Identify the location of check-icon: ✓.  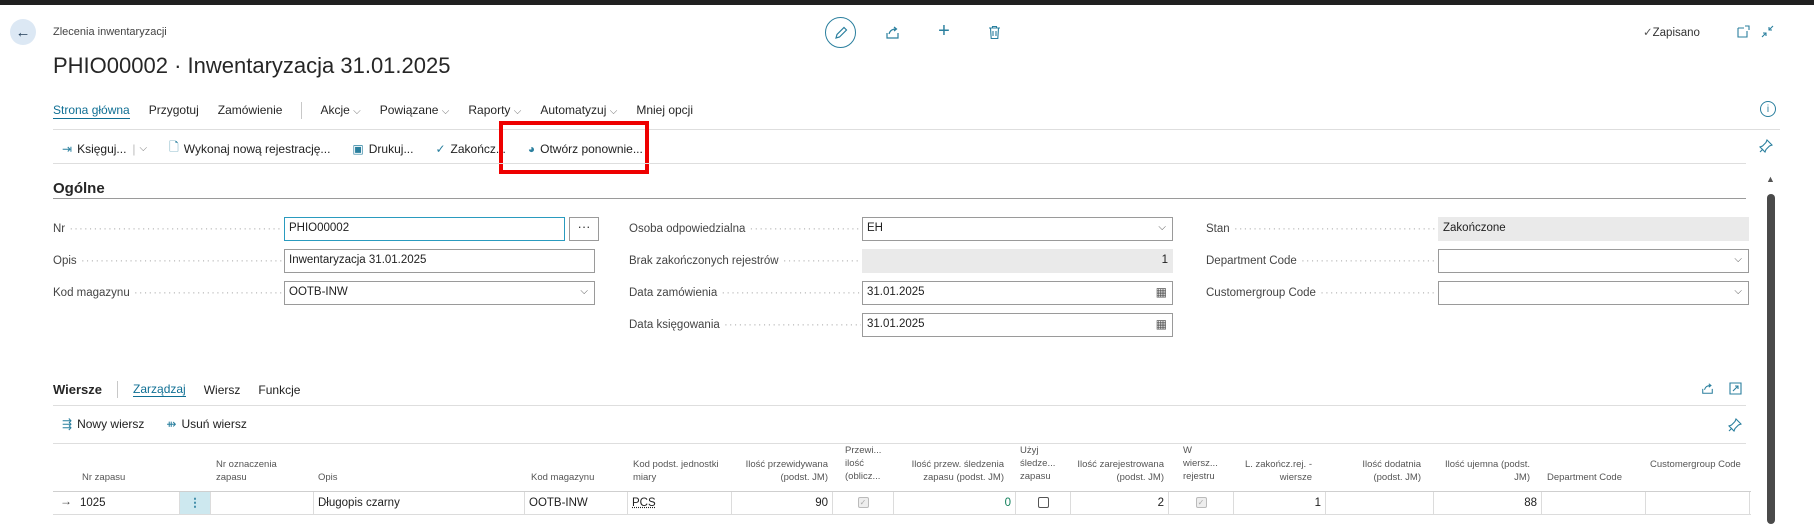
(1648, 33).